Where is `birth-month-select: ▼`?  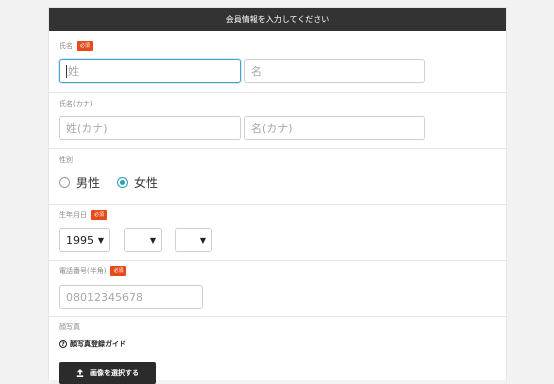 birth-month-select: ▼ is located at coordinates (143, 240).